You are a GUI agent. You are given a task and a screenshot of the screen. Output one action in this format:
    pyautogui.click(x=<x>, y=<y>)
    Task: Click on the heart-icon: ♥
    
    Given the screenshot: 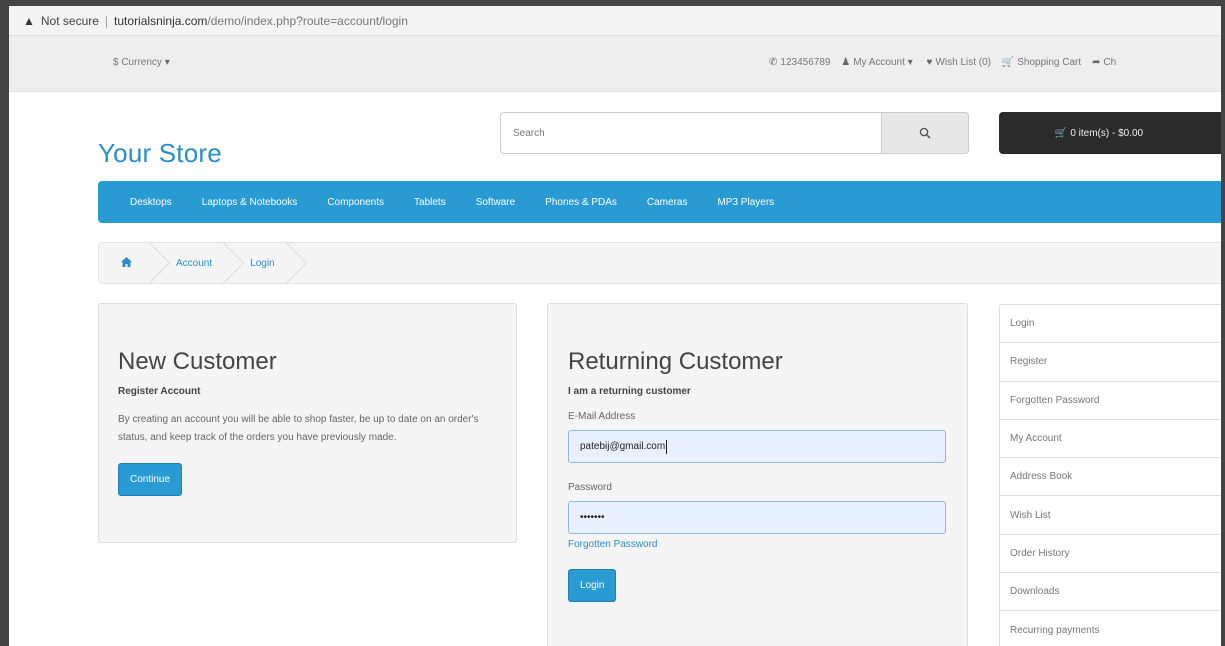 What is the action you would take?
    pyautogui.click(x=929, y=62)
    